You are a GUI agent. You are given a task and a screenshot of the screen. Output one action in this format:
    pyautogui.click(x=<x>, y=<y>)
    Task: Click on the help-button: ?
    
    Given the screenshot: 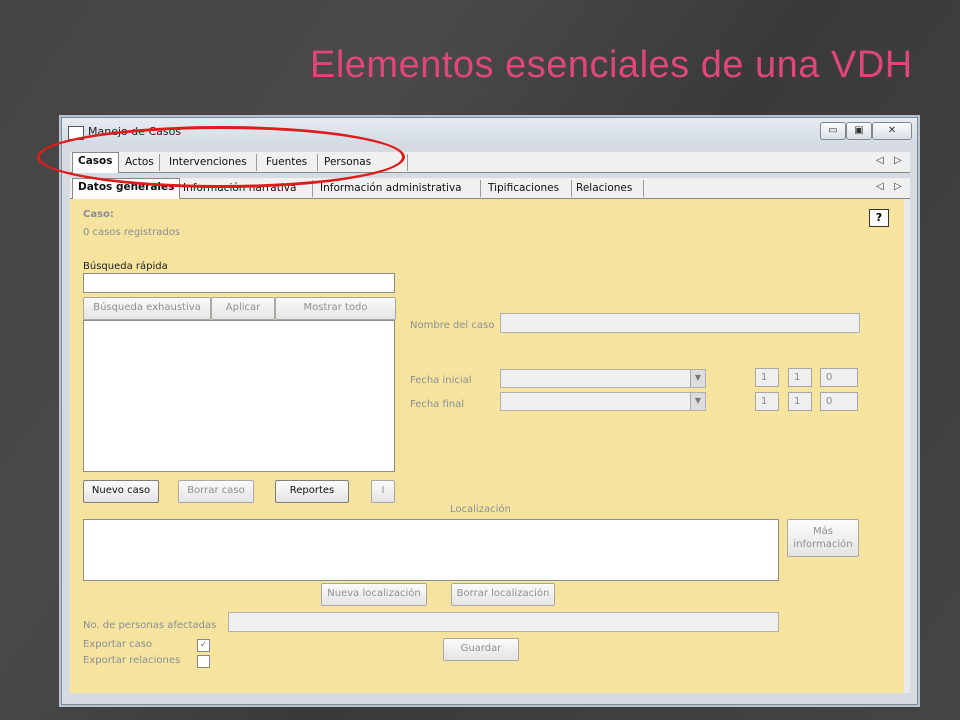 What is the action you would take?
    pyautogui.click(x=879, y=218)
    